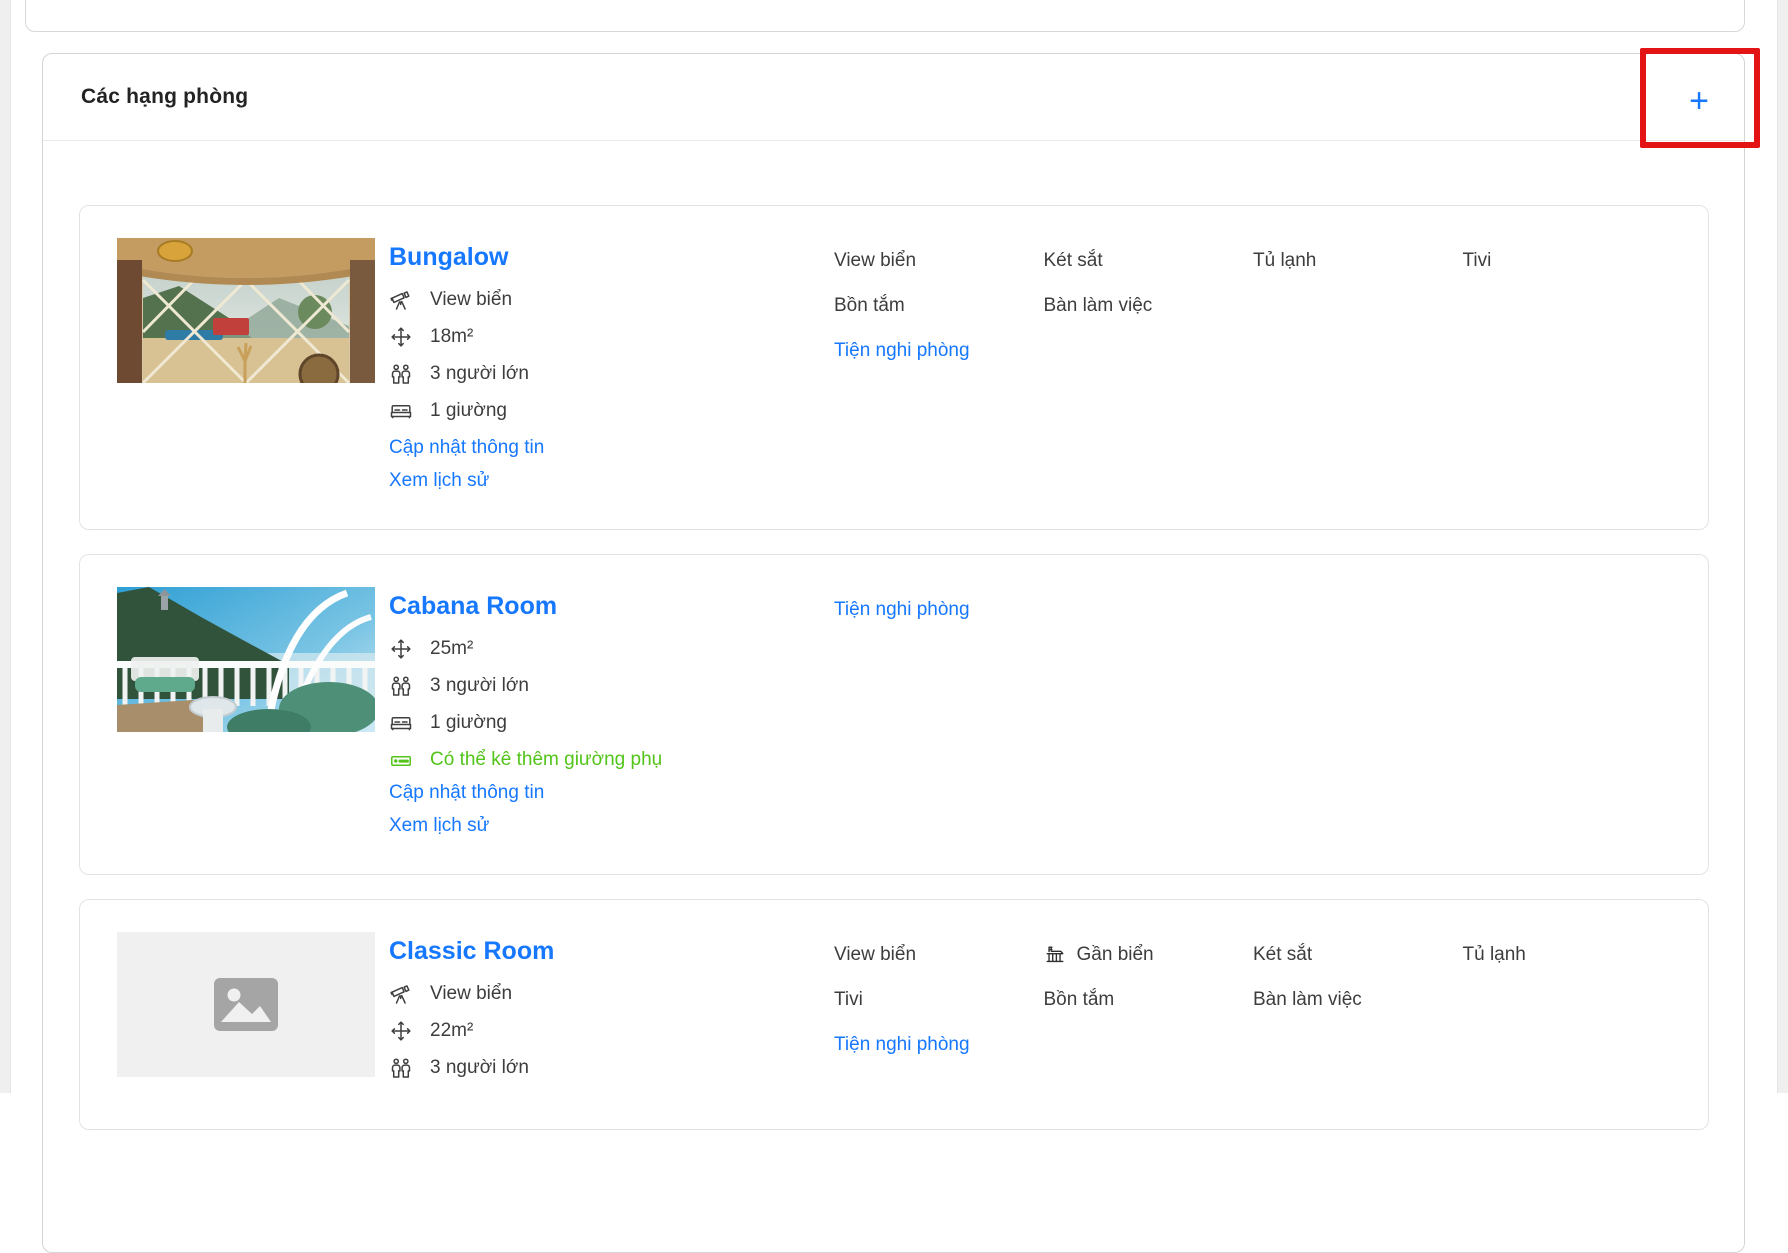 The width and height of the screenshot is (1788, 1253). I want to click on beach-icon, so click(1056, 955).